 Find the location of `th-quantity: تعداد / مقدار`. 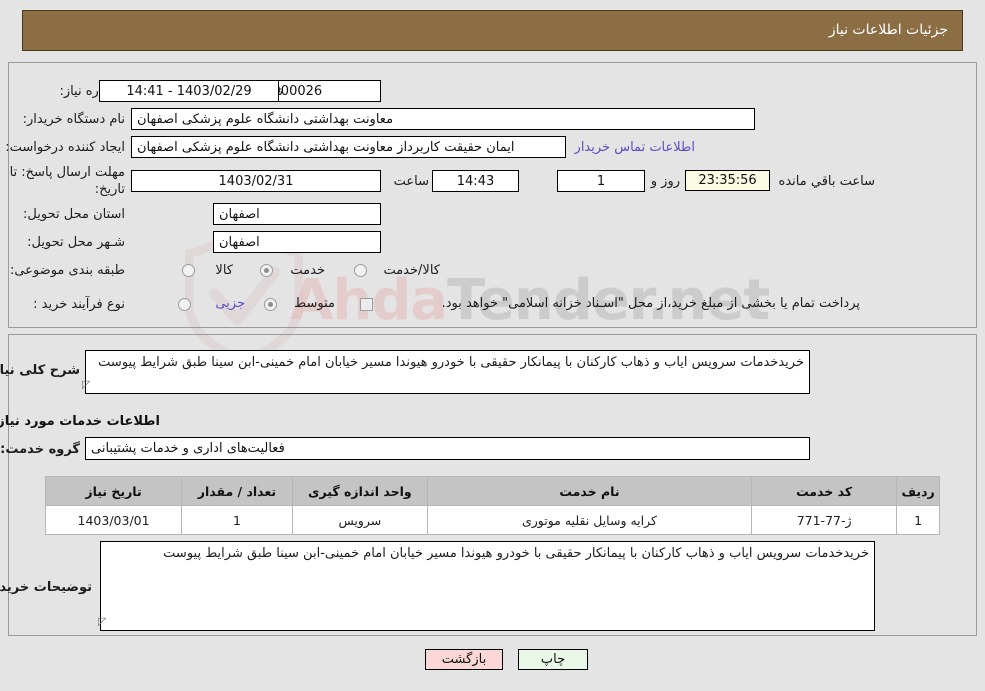

th-quantity: تعداد / مقدار is located at coordinates (237, 491).